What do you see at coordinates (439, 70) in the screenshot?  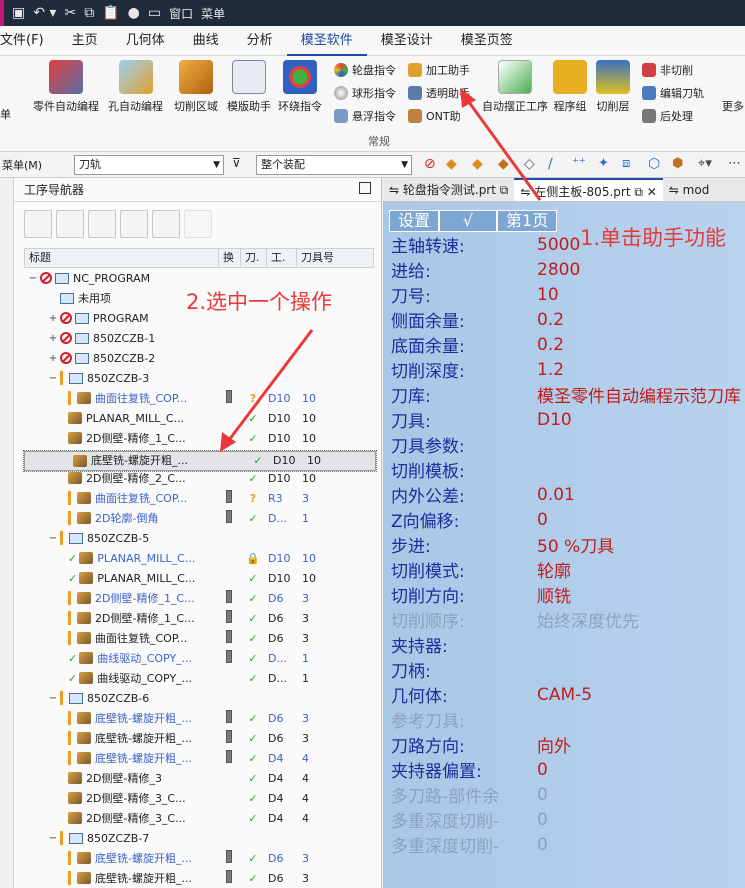 I see `machining-helper-button: 加工助手` at bounding box center [439, 70].